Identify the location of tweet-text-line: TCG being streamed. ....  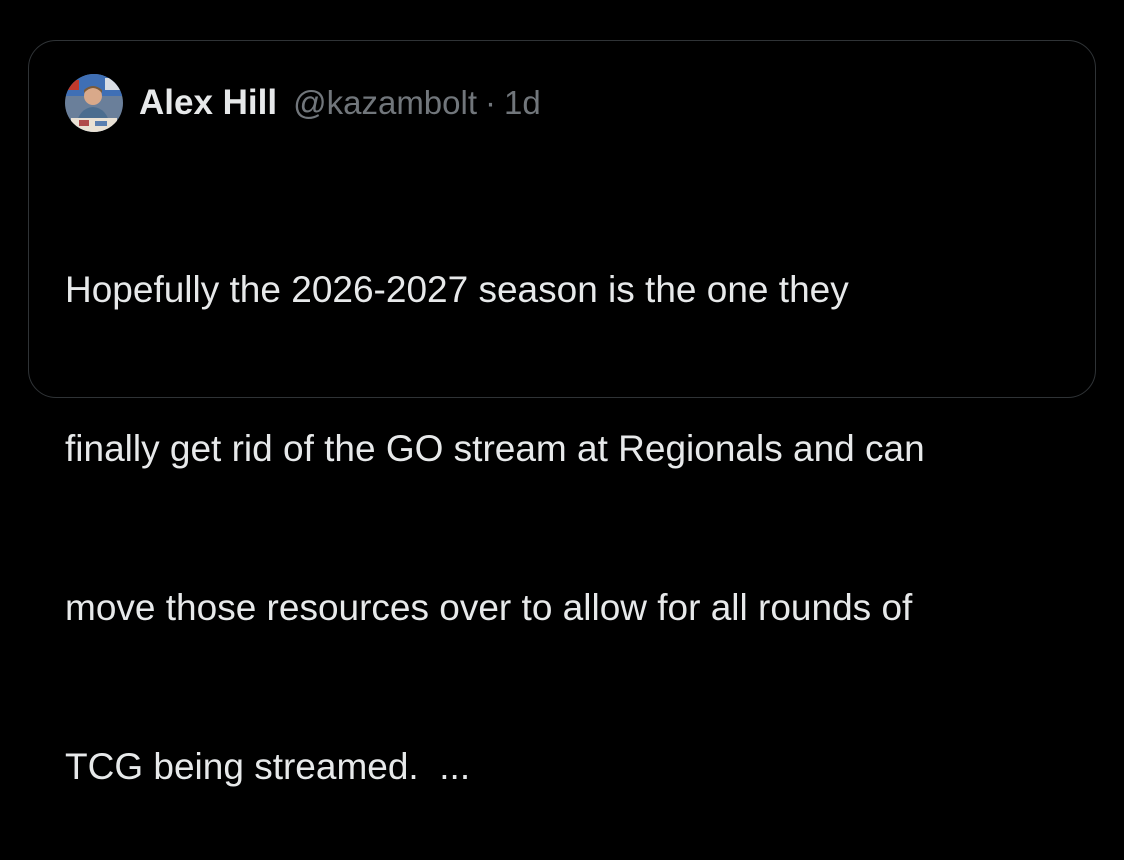
(268, 766).